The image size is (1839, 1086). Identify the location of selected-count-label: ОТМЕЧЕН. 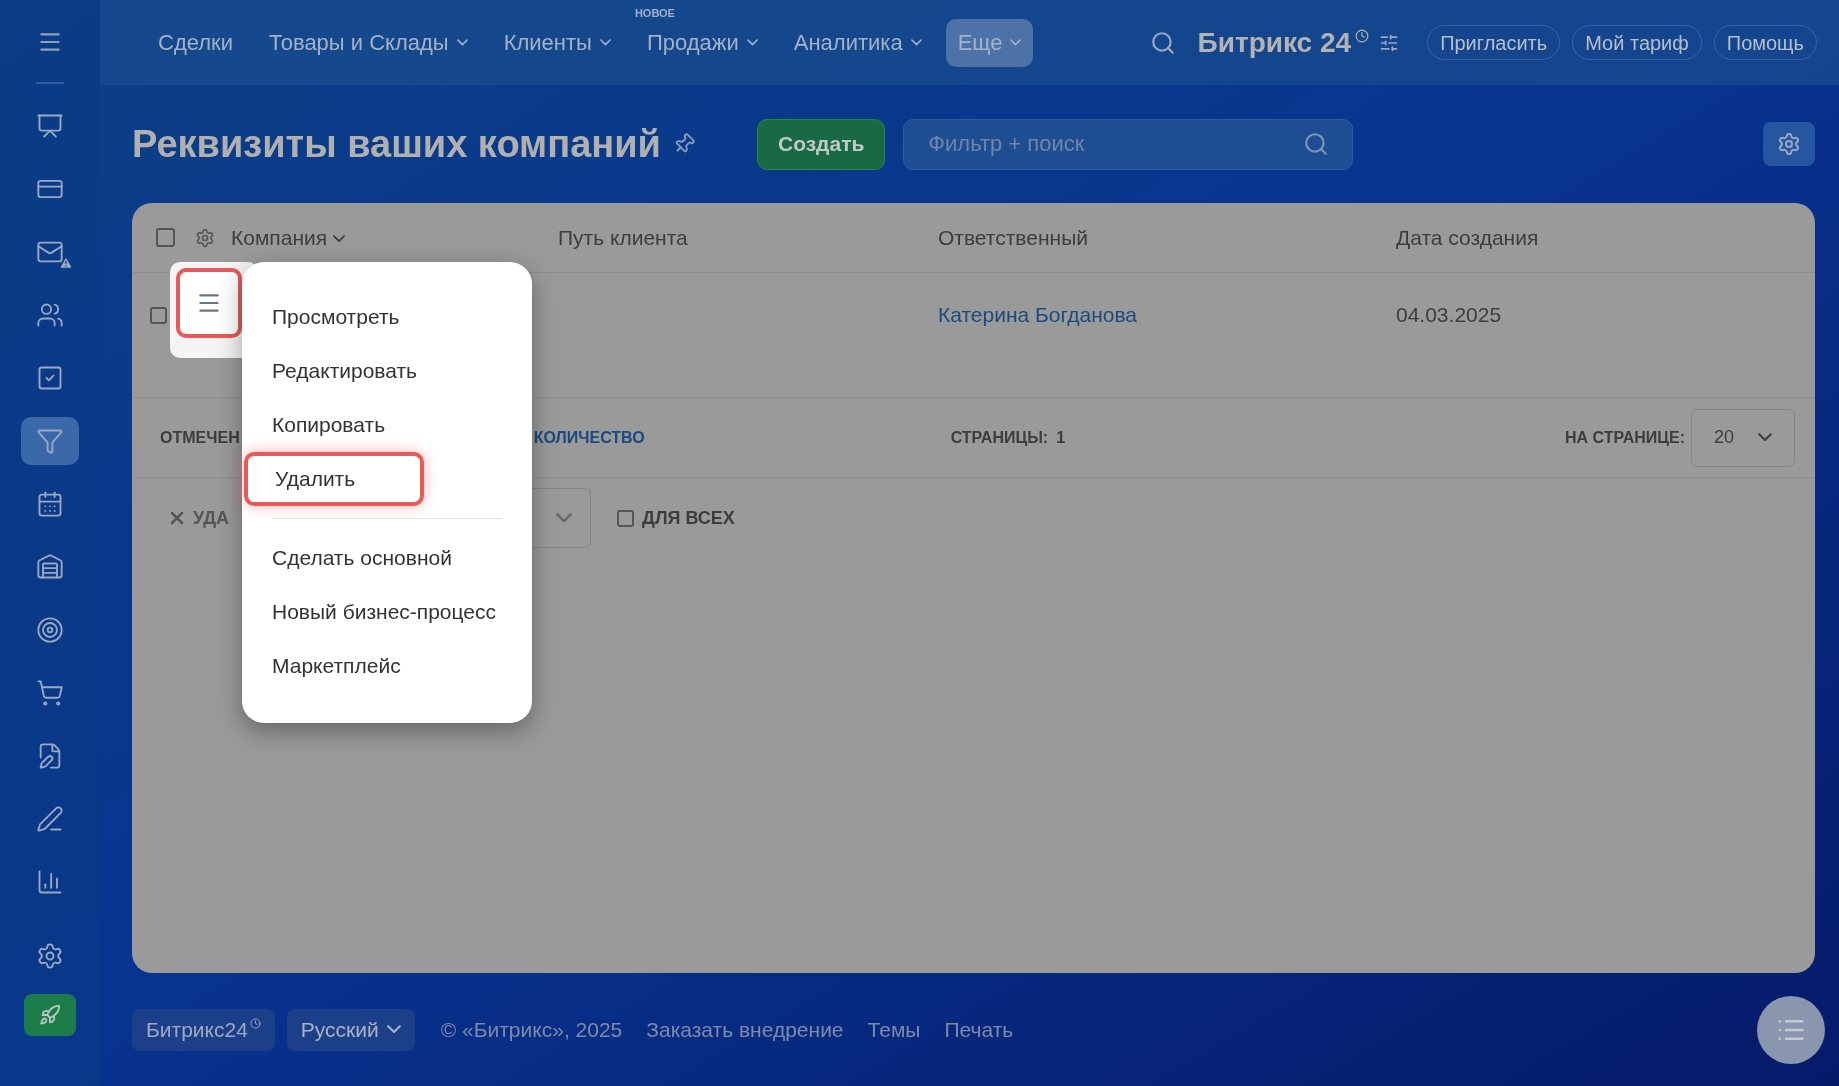
(200, 437).